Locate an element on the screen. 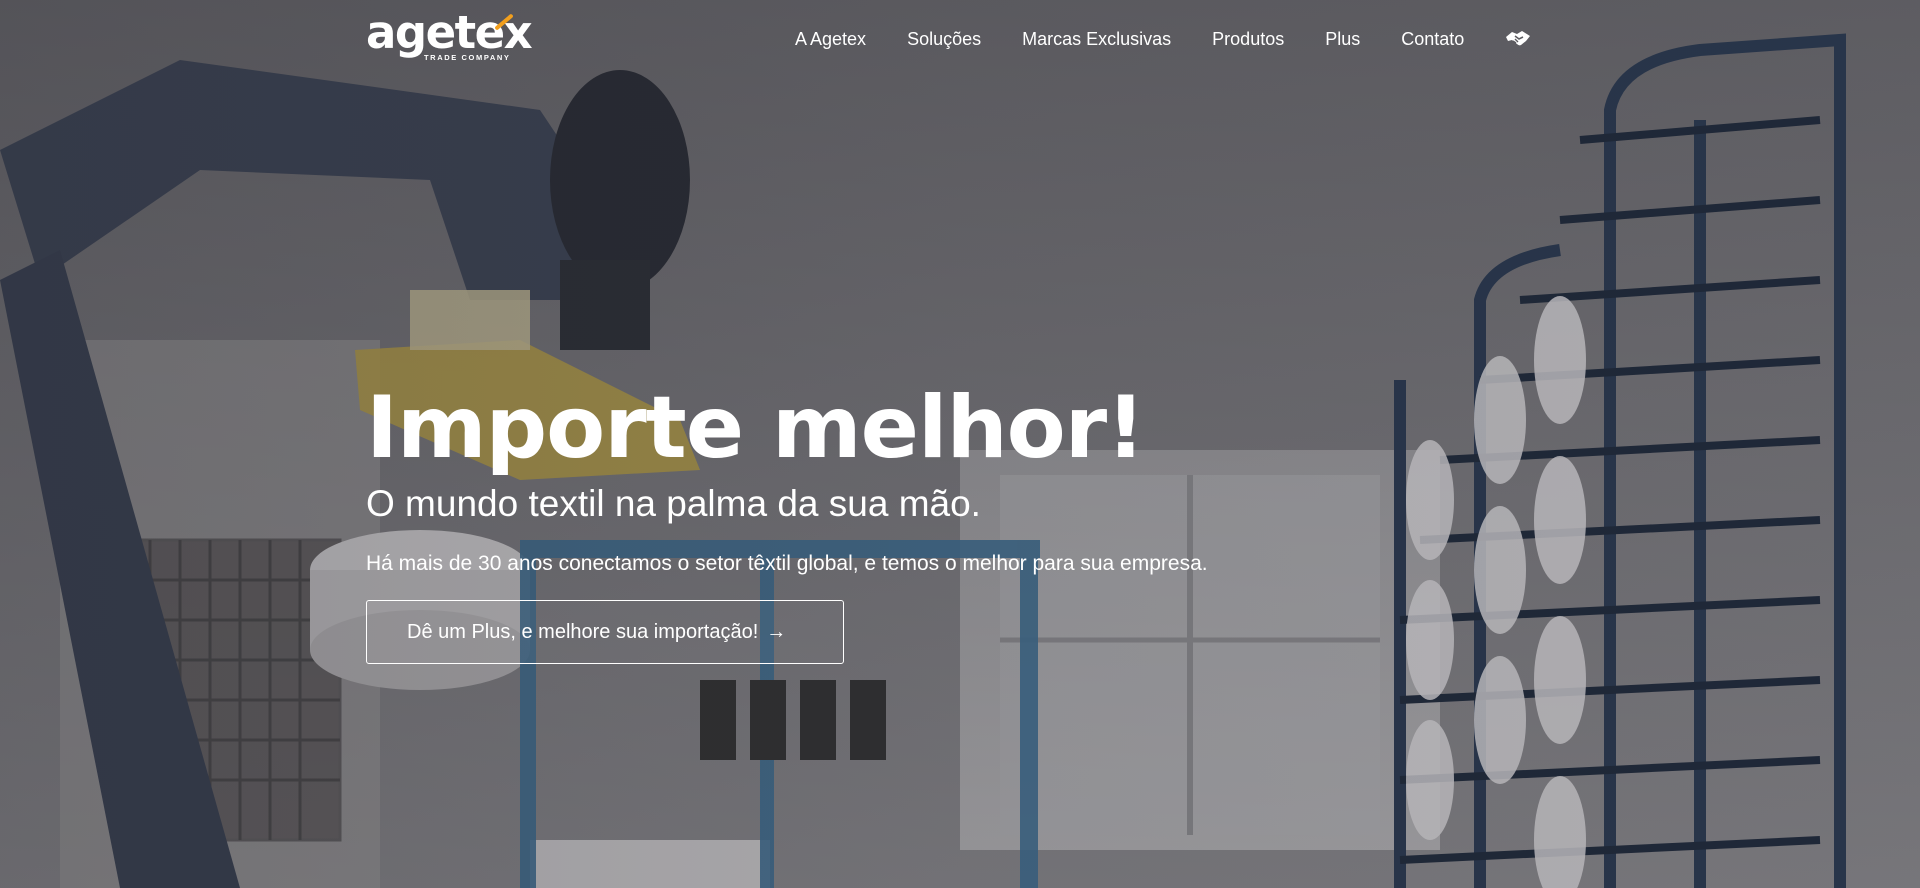 The height and width of the screenshot is (888, 1920). logo-tagline: TRADE COMPANY is located at coordinates (467, 57).